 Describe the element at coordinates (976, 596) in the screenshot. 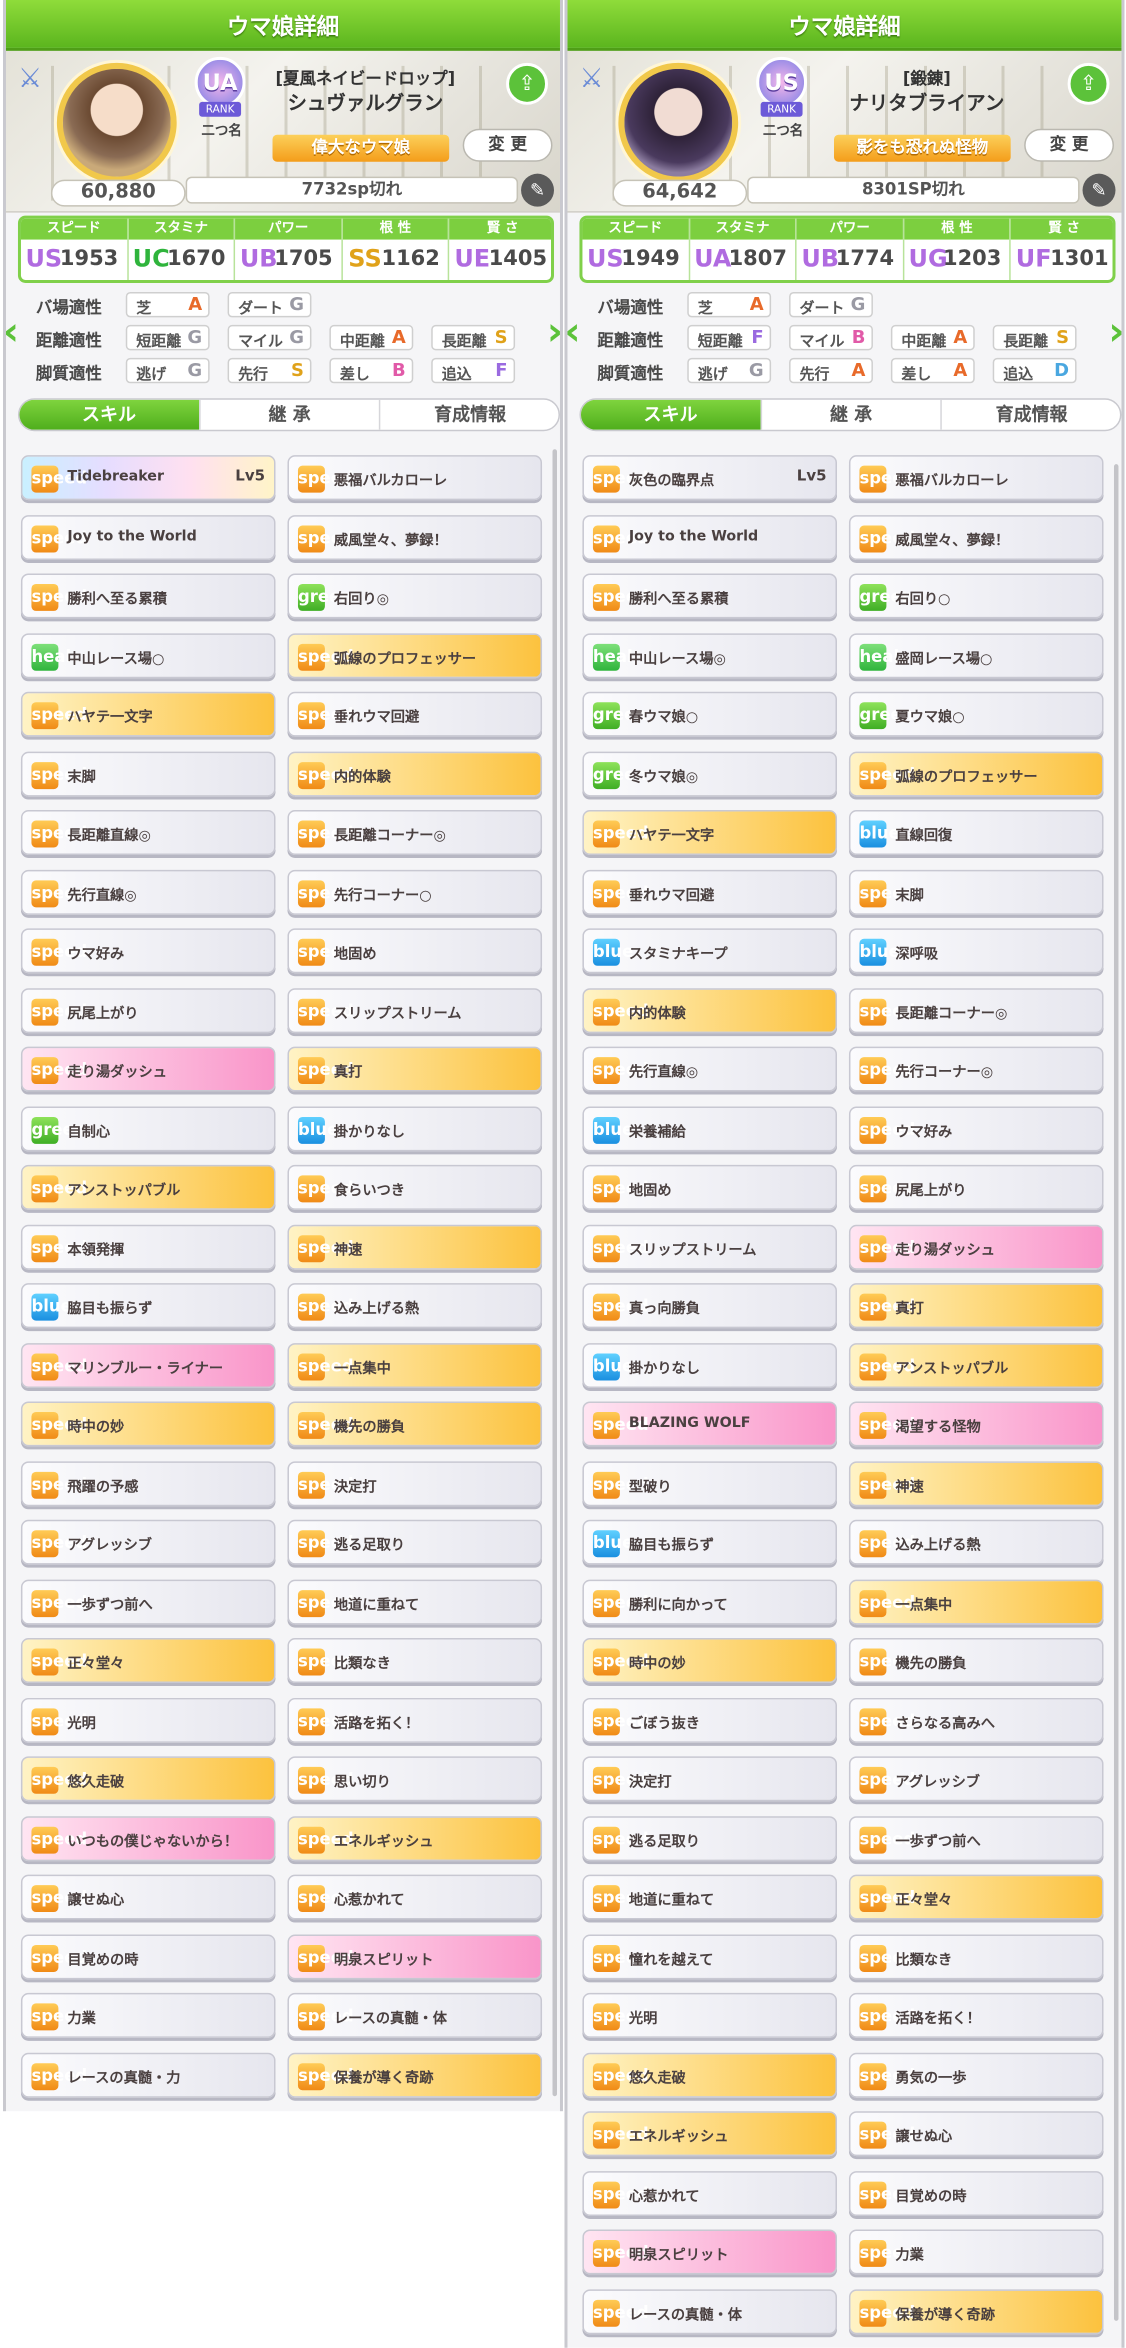

I see `skill-item: green 右回り○` at that location.